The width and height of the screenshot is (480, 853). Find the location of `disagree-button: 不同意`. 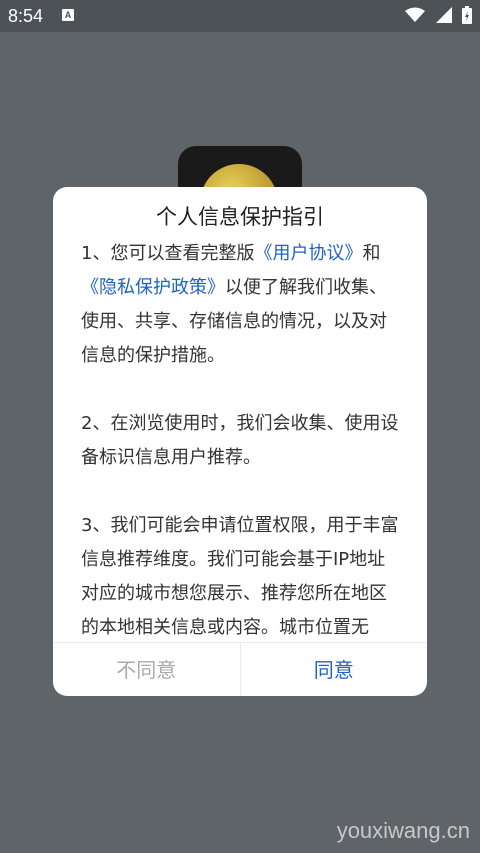

disagree-button: 不同意 is located at coordinates (147, 669).